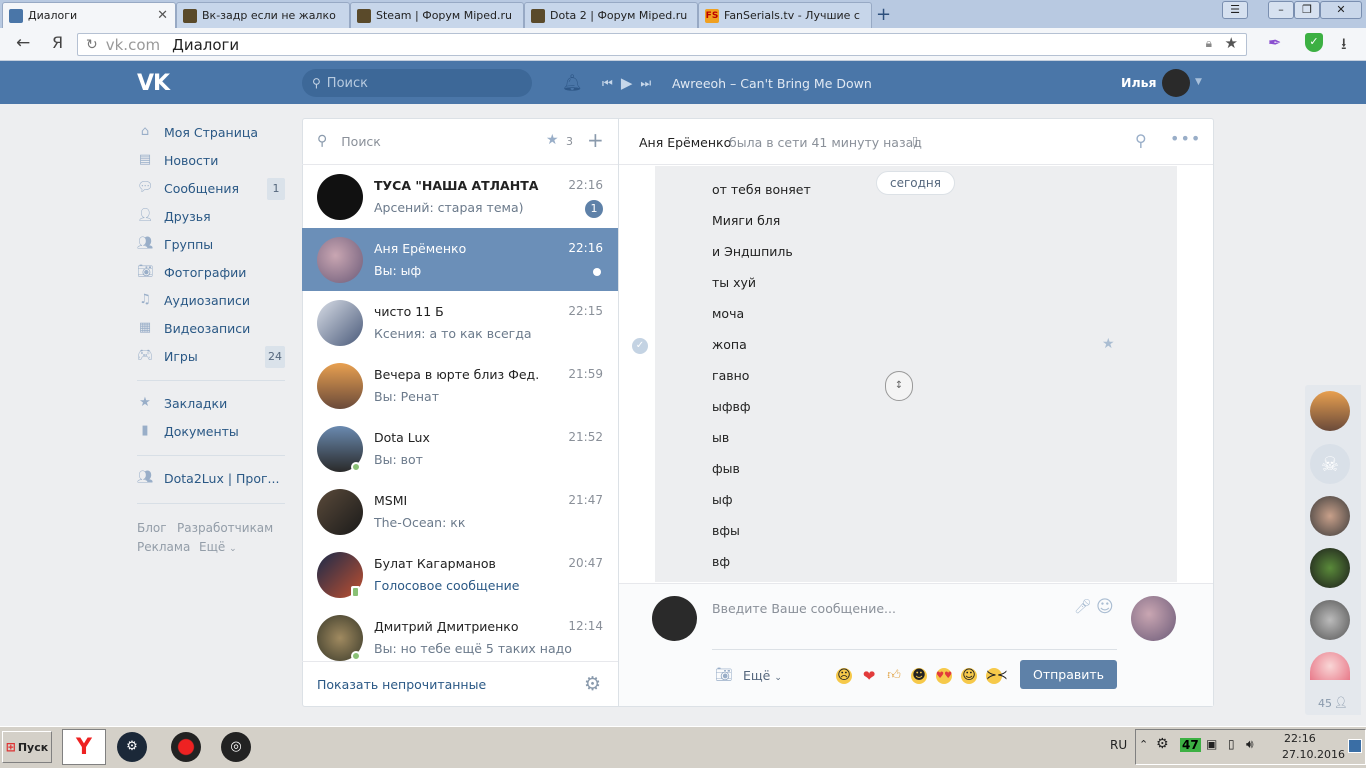  Describe the element at coordinates (132, 747) in the screenshot. I see `taskbar-steam: ⚙` at that location.